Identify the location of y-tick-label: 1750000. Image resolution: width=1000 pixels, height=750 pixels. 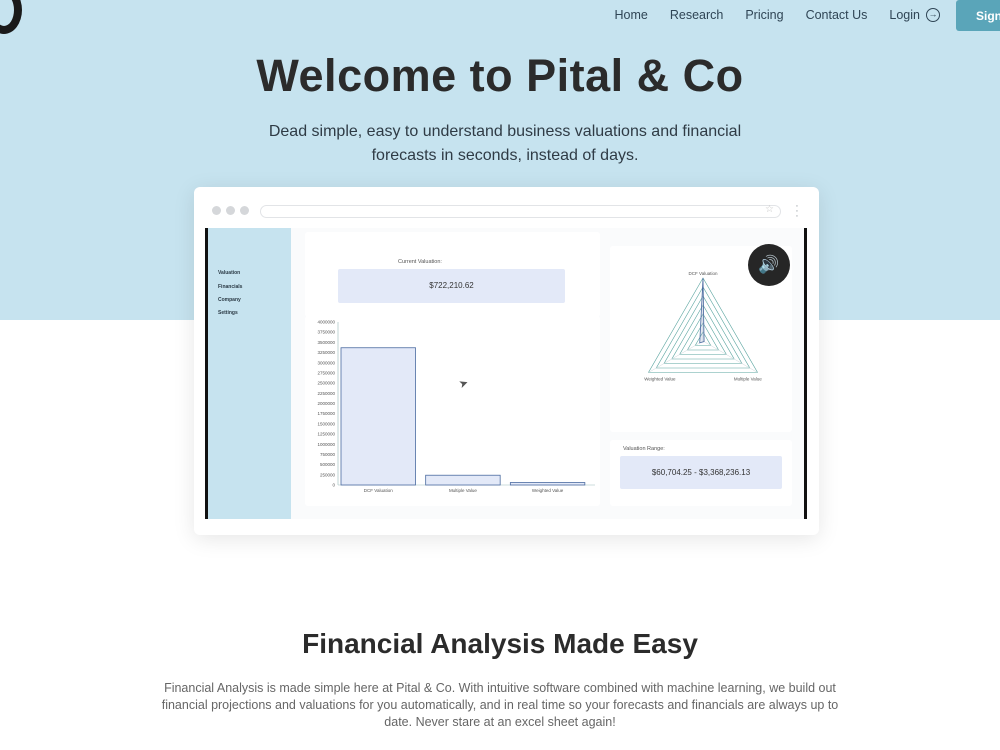
(326, 413).